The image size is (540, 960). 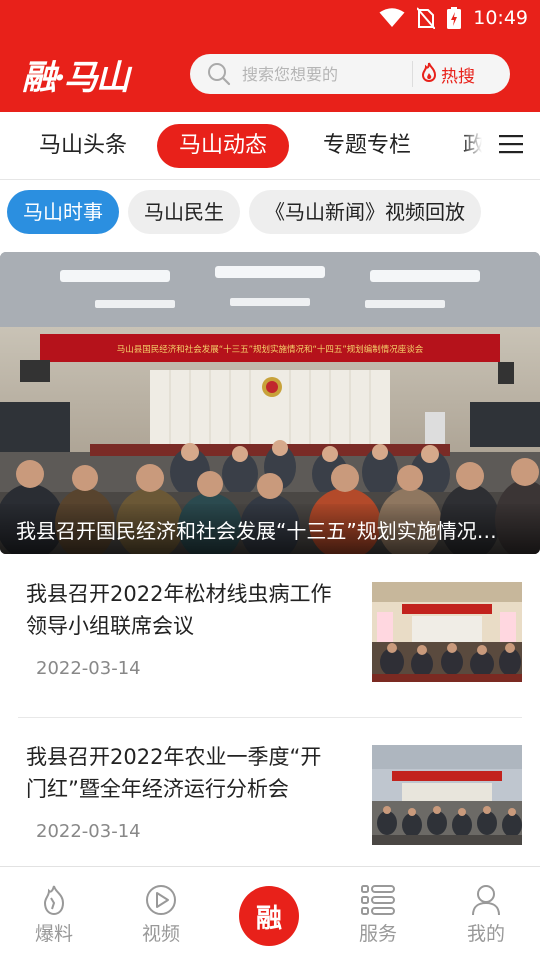 I want to click on nav-services-label: 服务, so click(x=377, y=934).